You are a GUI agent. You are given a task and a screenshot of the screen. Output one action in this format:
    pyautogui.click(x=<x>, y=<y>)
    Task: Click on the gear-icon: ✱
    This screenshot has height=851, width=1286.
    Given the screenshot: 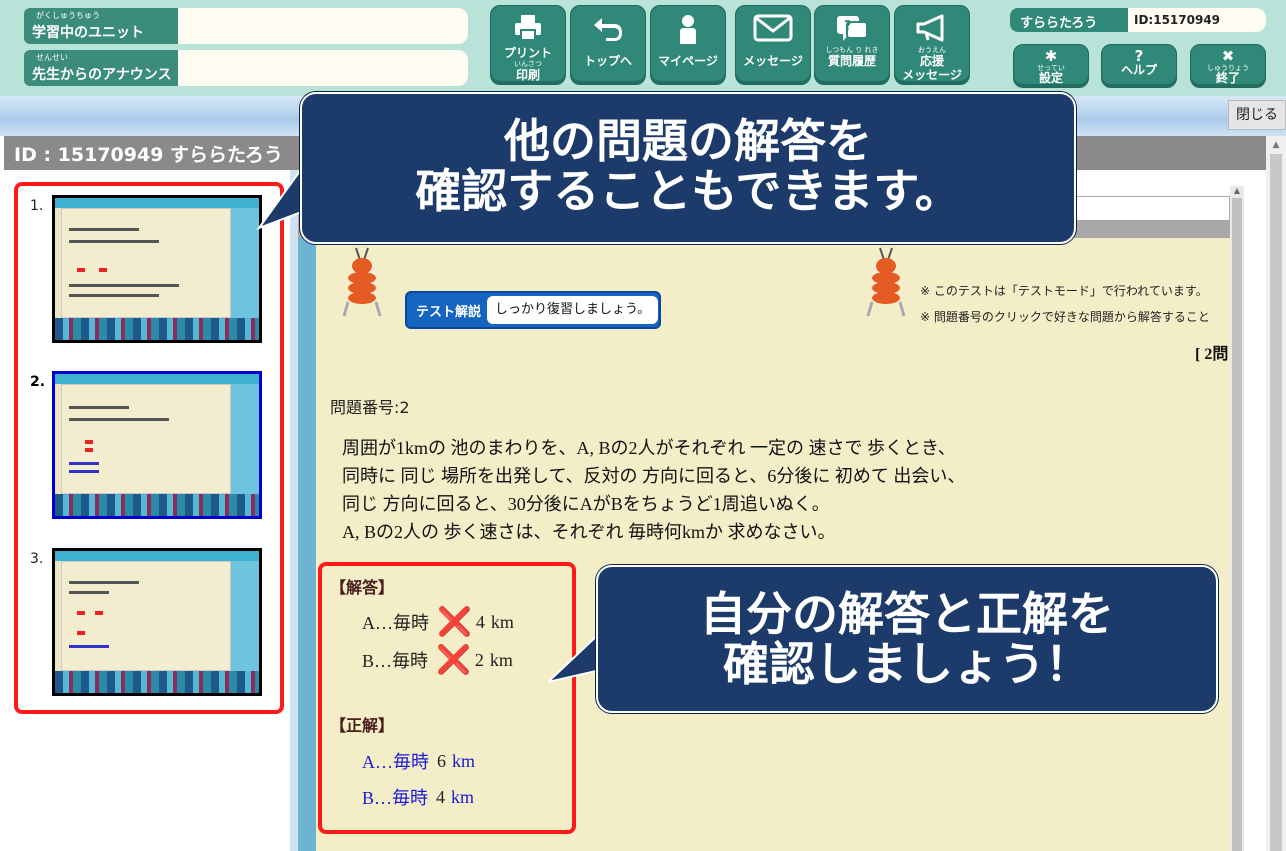 What is the action you would take?
    pyautogui.click(x=1051, y=56)
    